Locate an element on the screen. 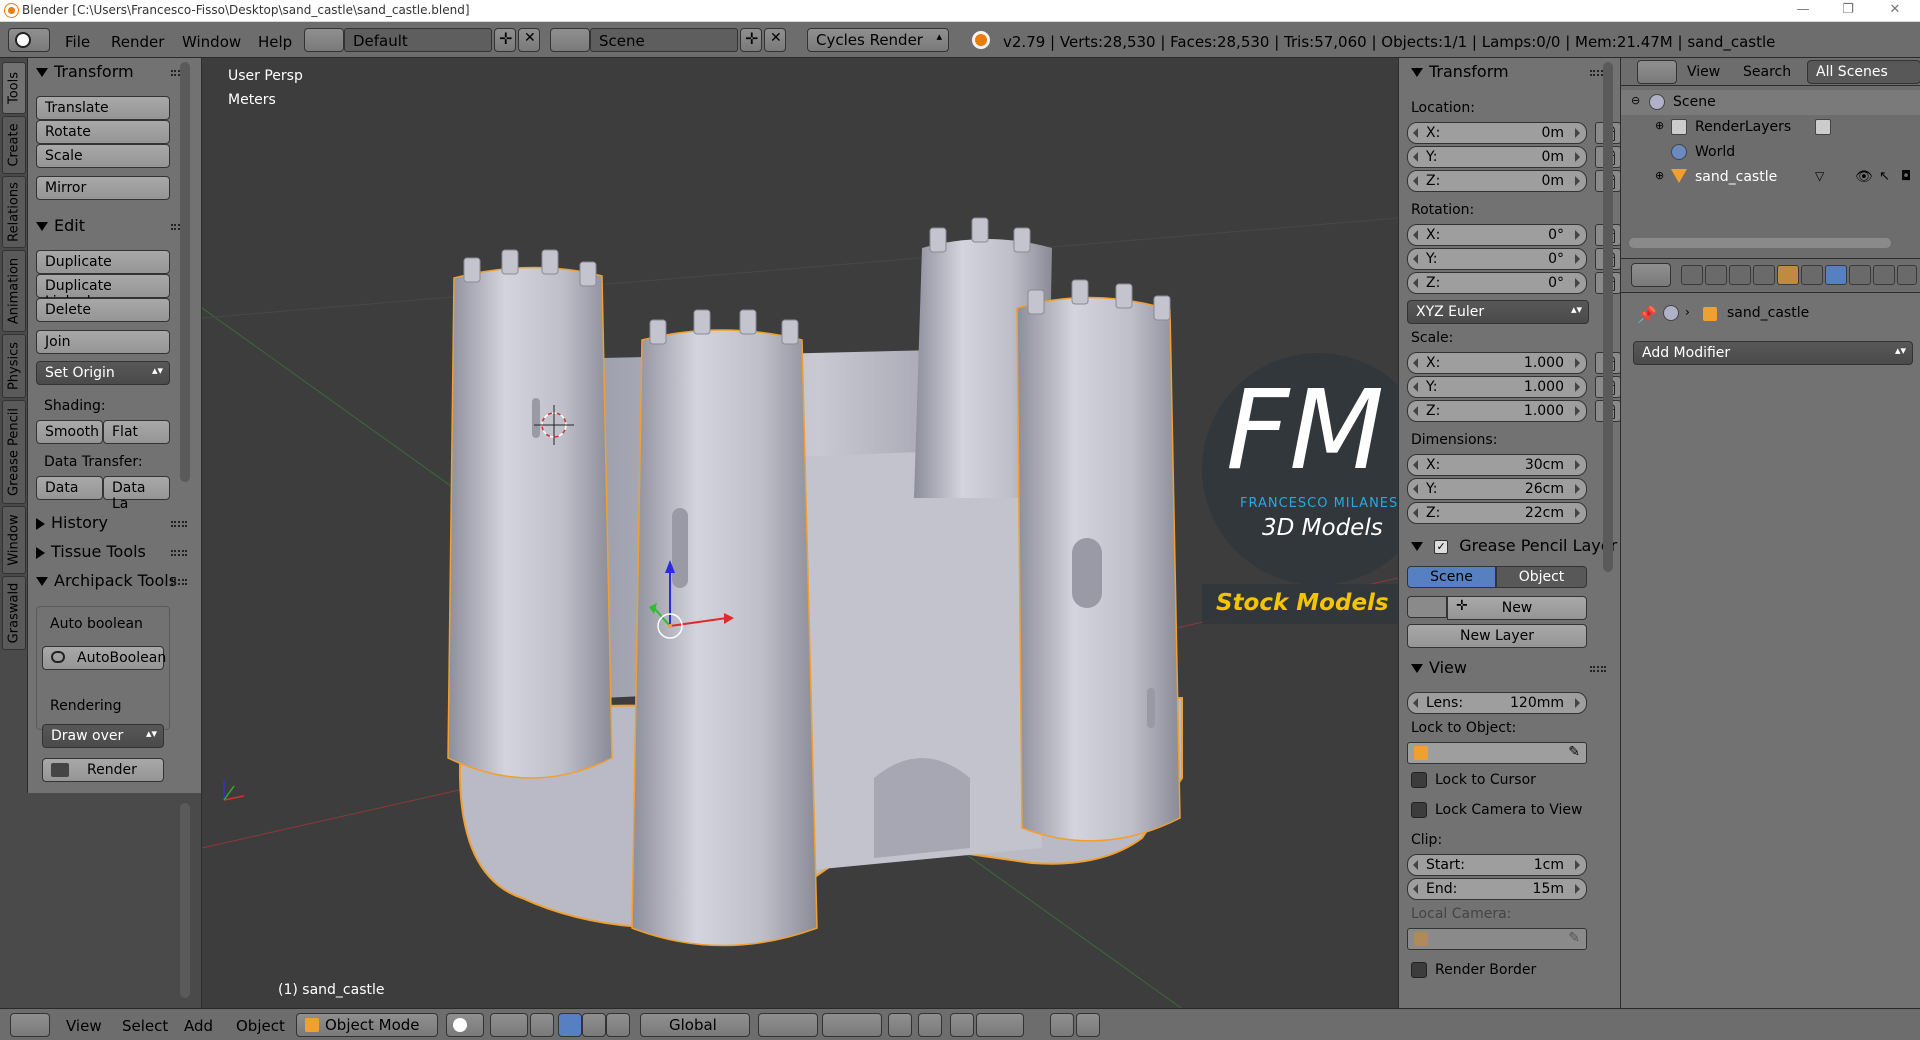  render-engine-dropdown: Cycles Render ▴ is located at coordinates (878, 40).